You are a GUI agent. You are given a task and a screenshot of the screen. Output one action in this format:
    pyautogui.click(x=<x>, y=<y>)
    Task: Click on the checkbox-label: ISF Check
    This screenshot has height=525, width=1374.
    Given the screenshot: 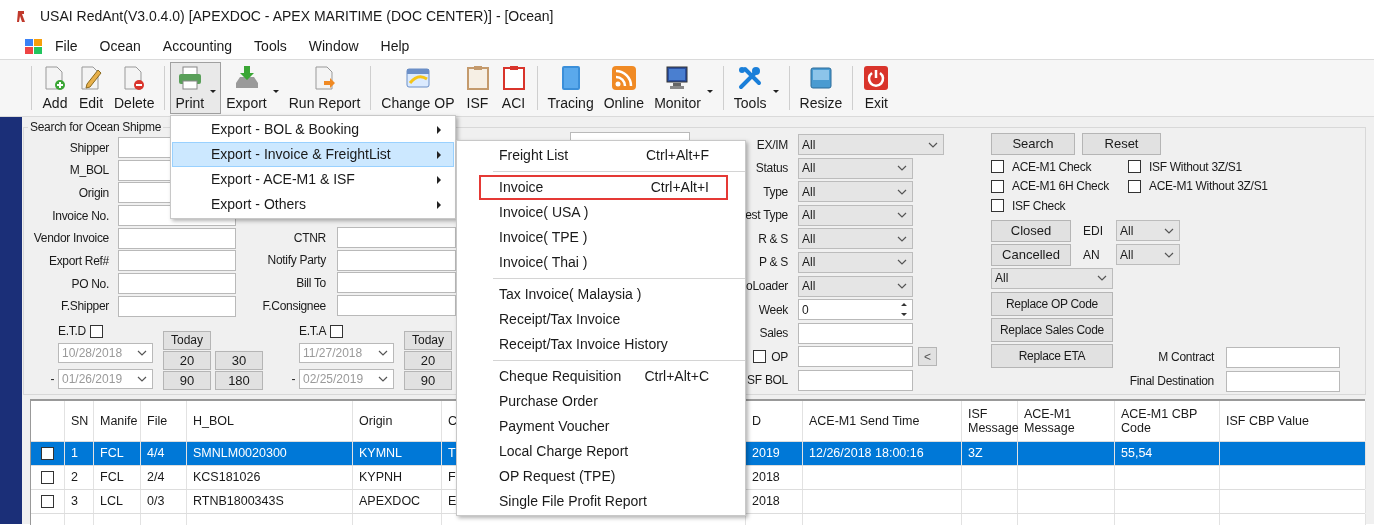 What is the action you would take?
    pyautogui.click(x=1039, y=206)
    